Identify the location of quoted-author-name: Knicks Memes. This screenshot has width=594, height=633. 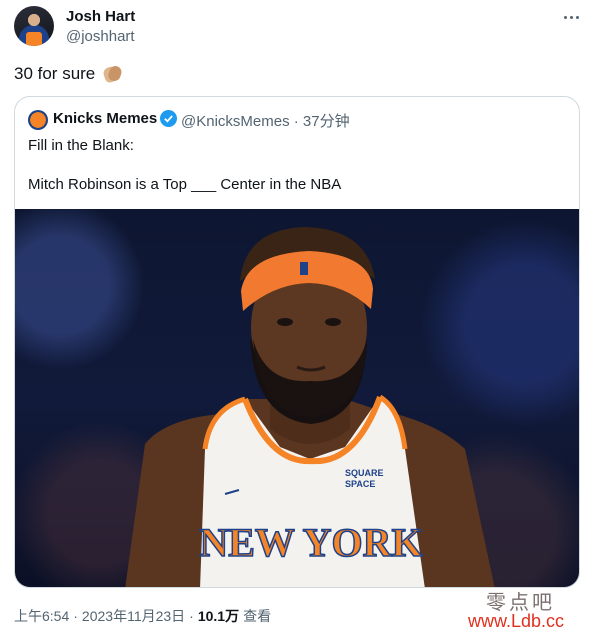
(105, 118).